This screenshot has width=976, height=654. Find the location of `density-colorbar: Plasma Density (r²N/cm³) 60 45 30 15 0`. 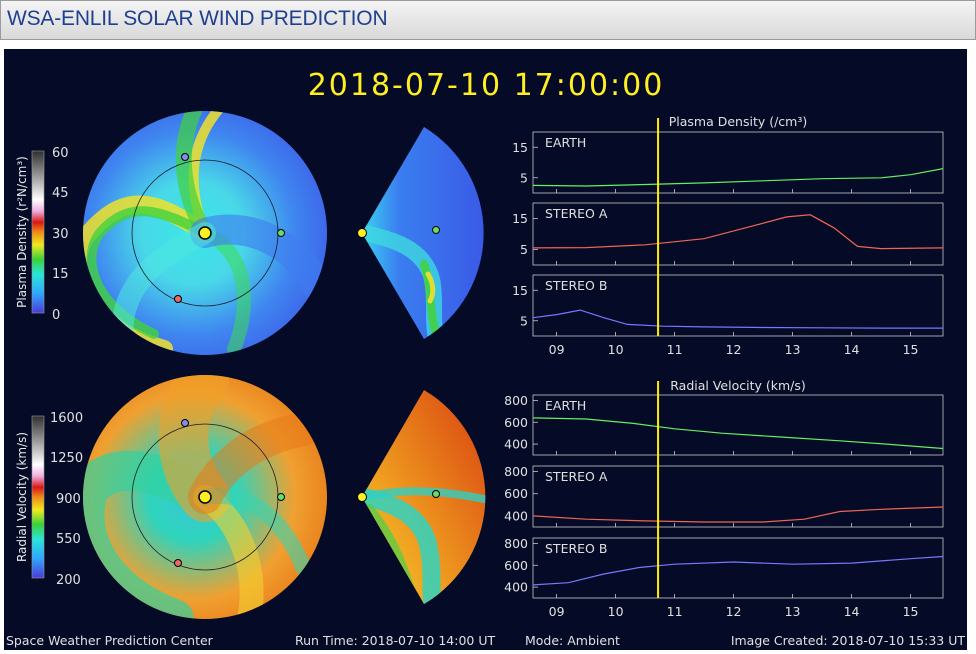

density-colorbar: Plasma Density (r²N/cm³) 60 45 30 15 0 is located at coordinates (42, 234).